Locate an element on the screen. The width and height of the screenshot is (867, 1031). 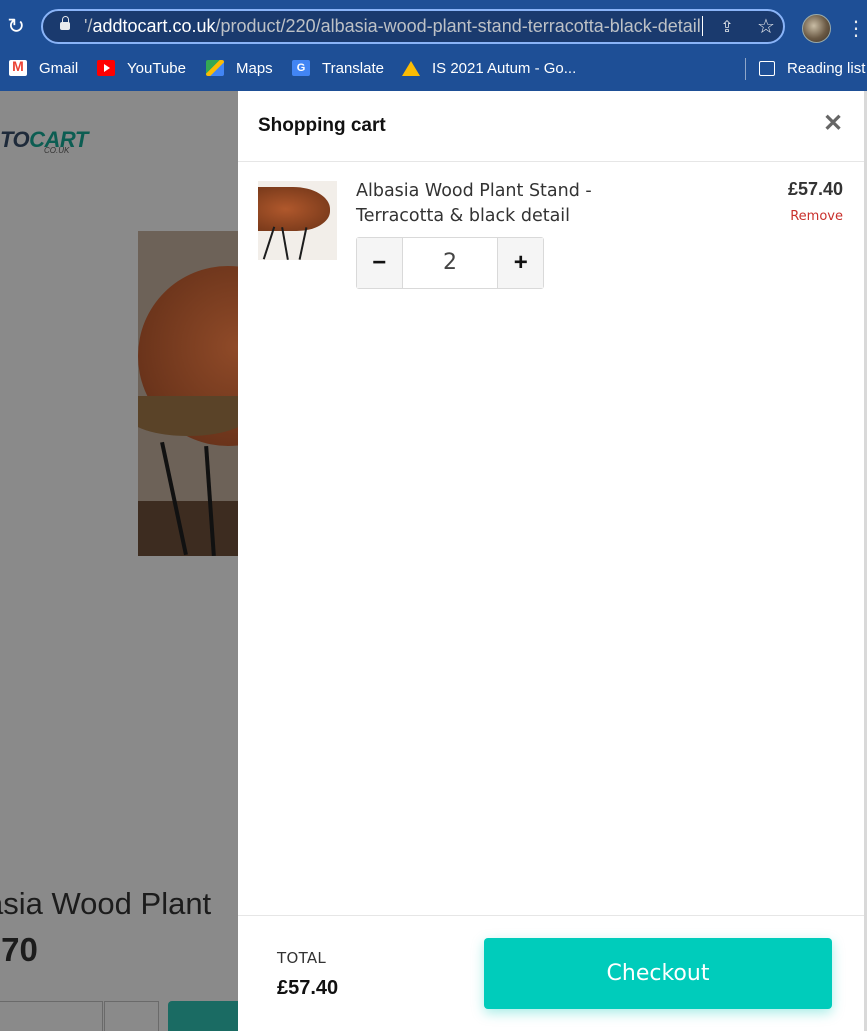
profile-avatar is located at coordinates (816, 28).